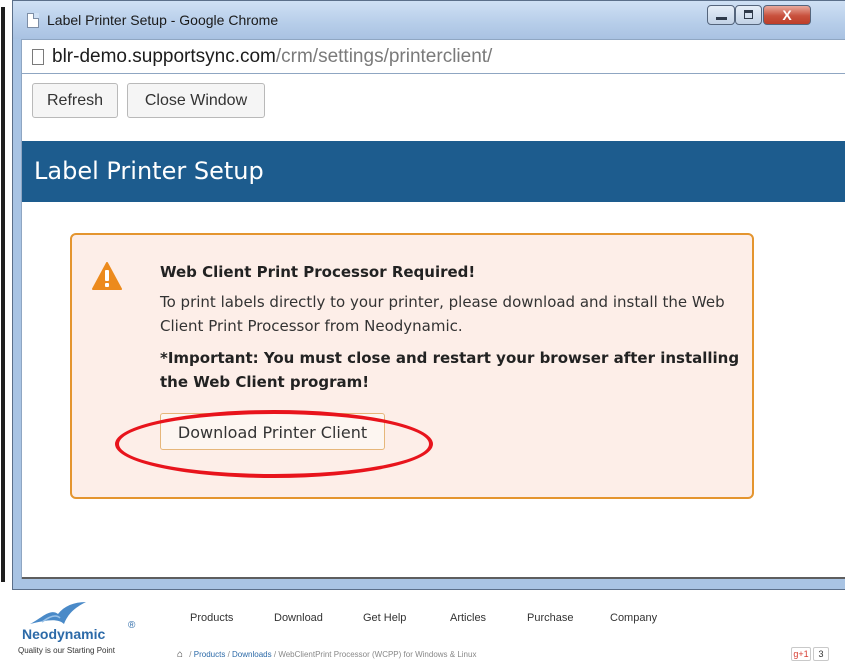 Image resolution: width=845 pixels, height=663 pixels. I want to click on breadcrumb-products: Products, so click(210, 654).